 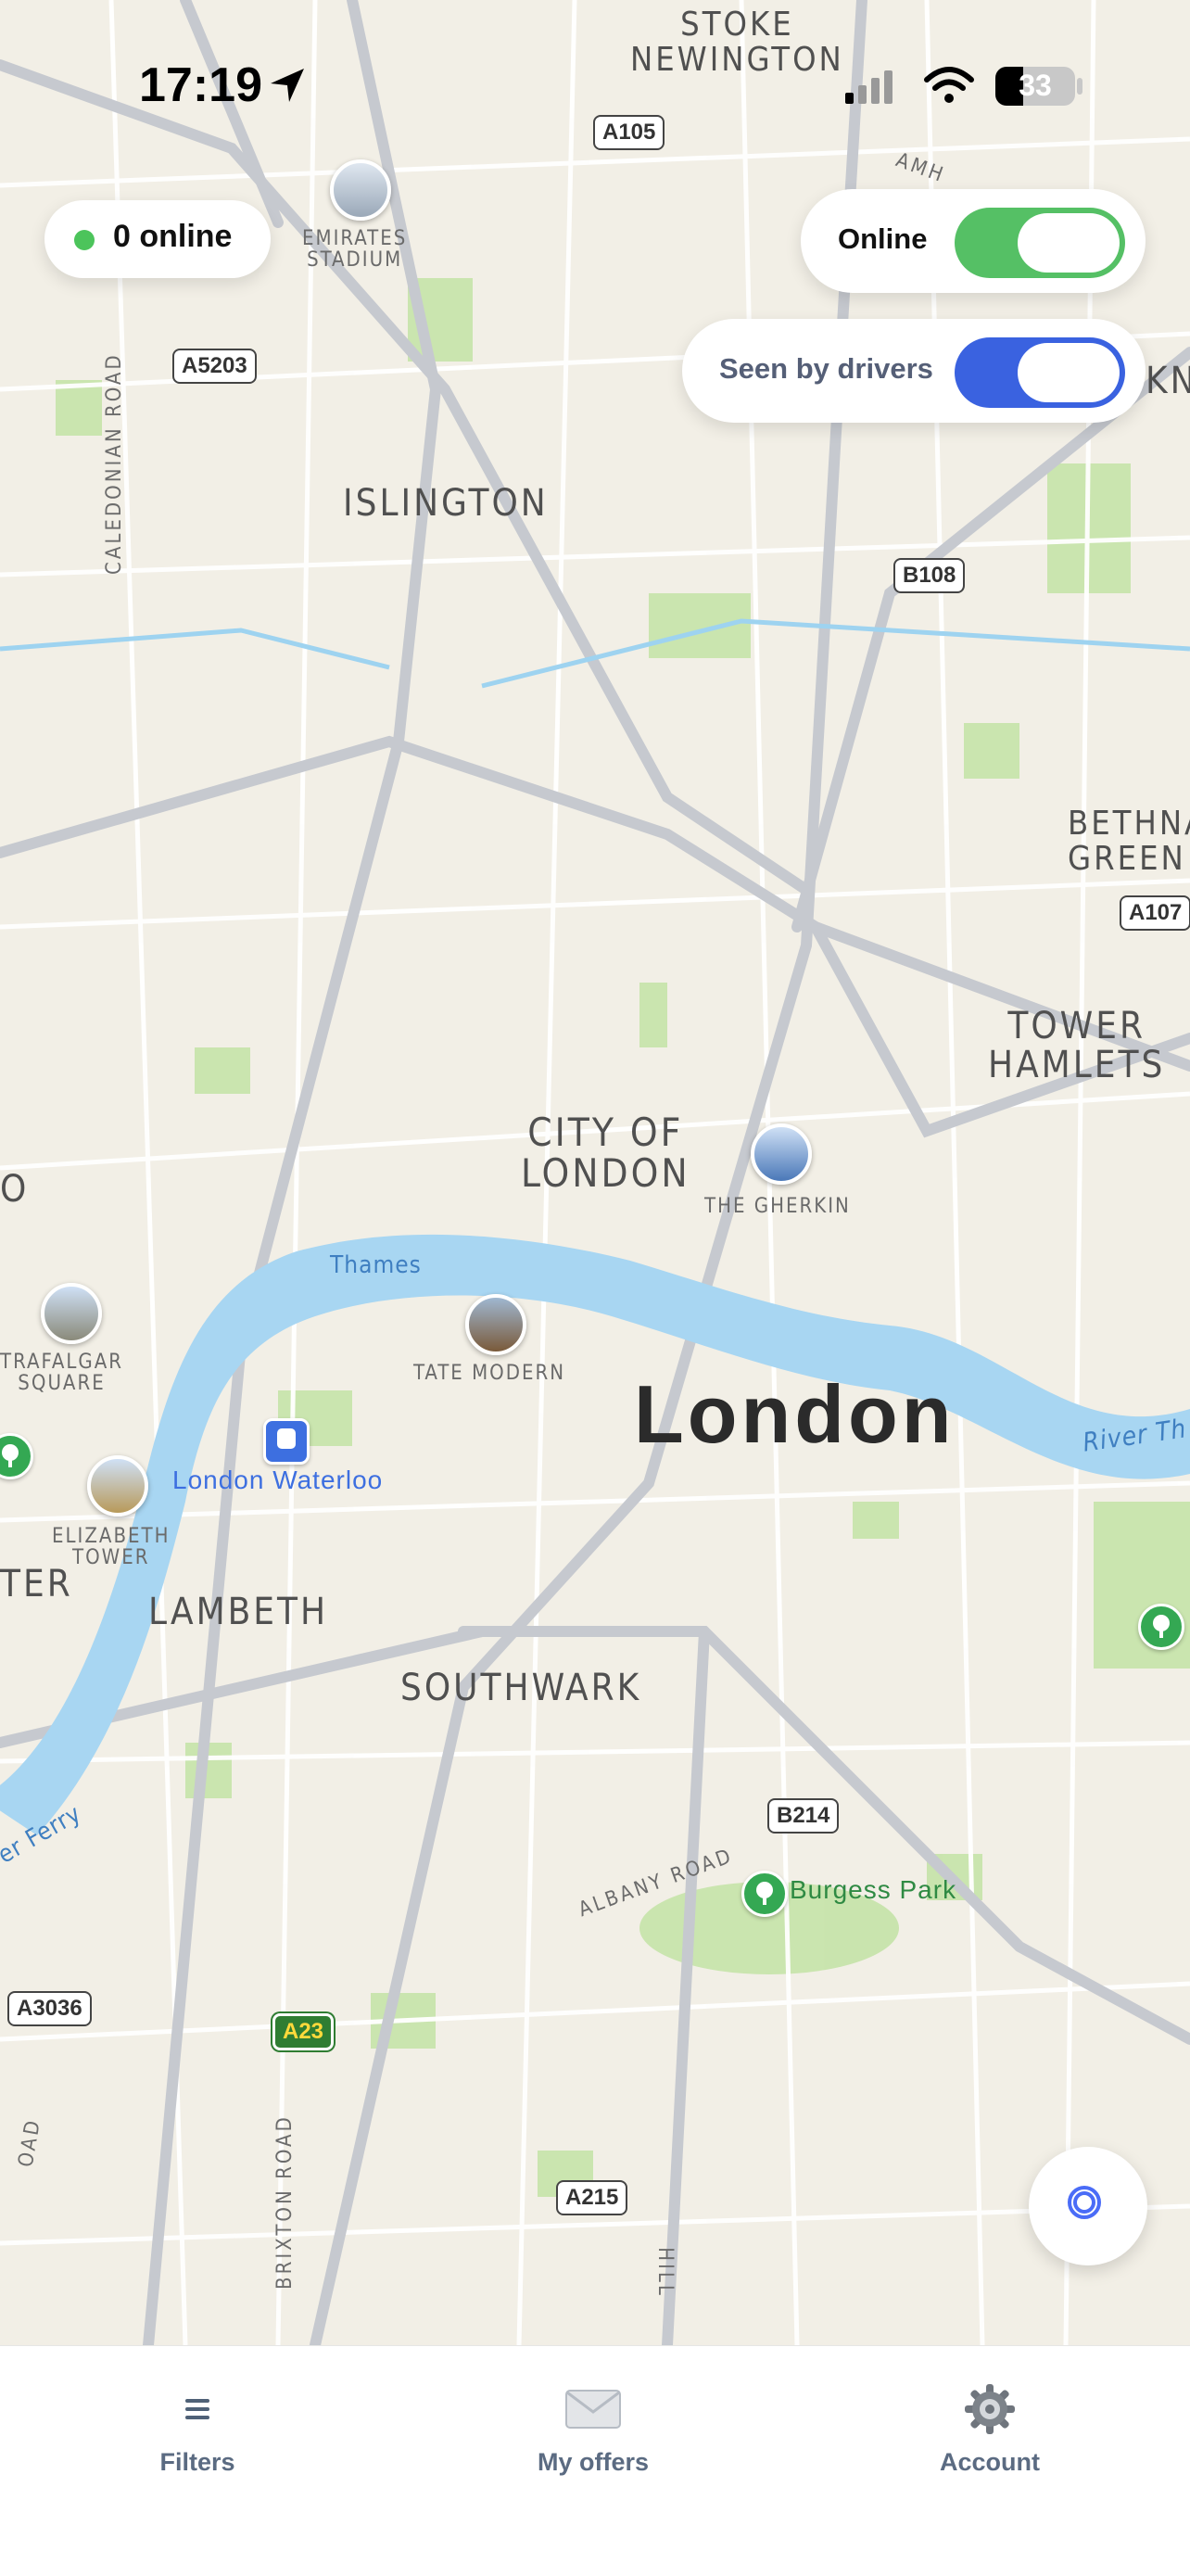 I want to click on district-city-of-london: CITY OF LONDON, so click(x=605, y=1153).